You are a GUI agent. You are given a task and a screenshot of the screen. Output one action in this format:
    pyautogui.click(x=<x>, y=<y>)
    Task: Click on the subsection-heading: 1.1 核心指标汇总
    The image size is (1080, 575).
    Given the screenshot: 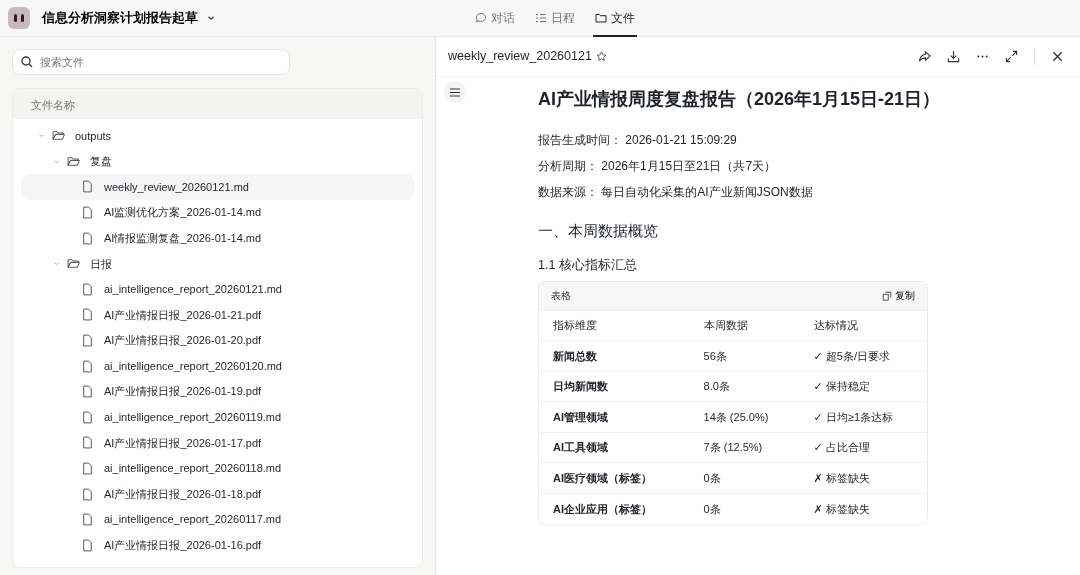 What is the action you would take?
    pyautogui.click(x=588, y=265)
    